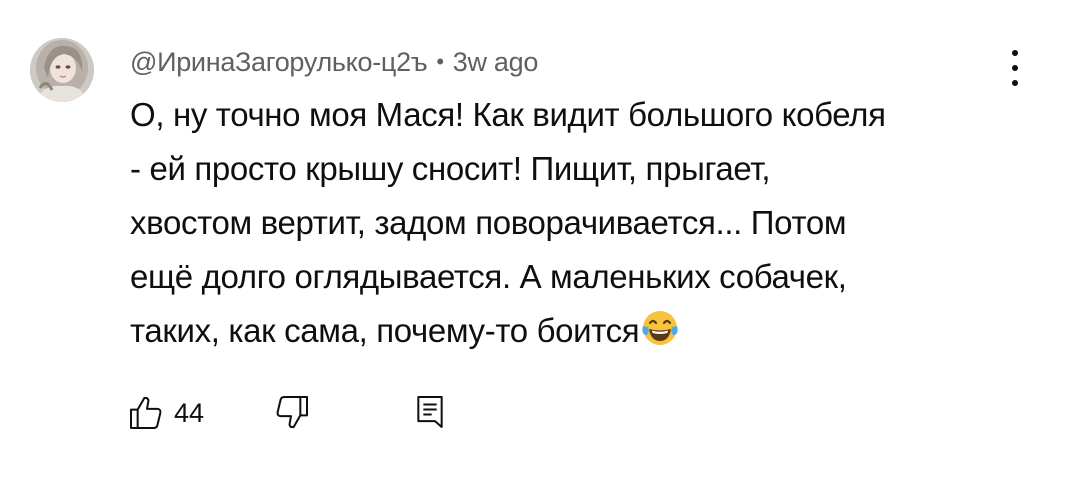 Image resolution: width=1080 pixels, height=481 pixels. I want to click on comment-header: @ИринаЗагорулько-ц2ъ • 3w ago, so click(334, 62).